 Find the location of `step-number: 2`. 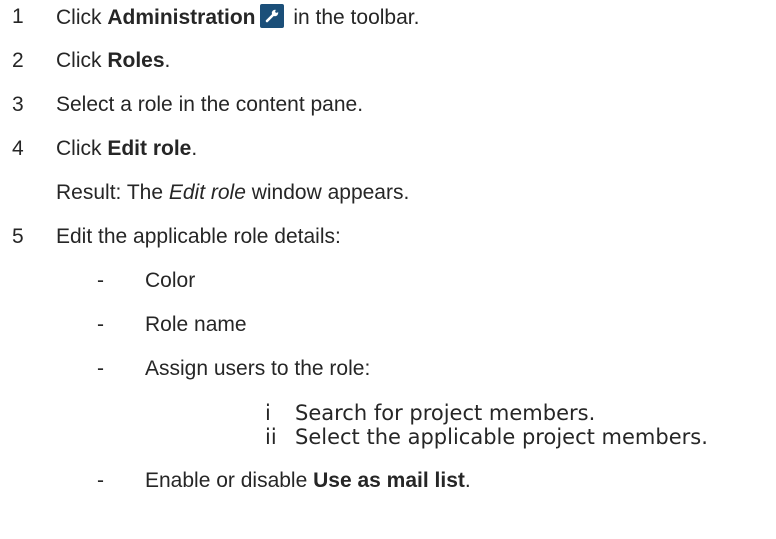

step-number: 2 is located at coordinates (18, 60).